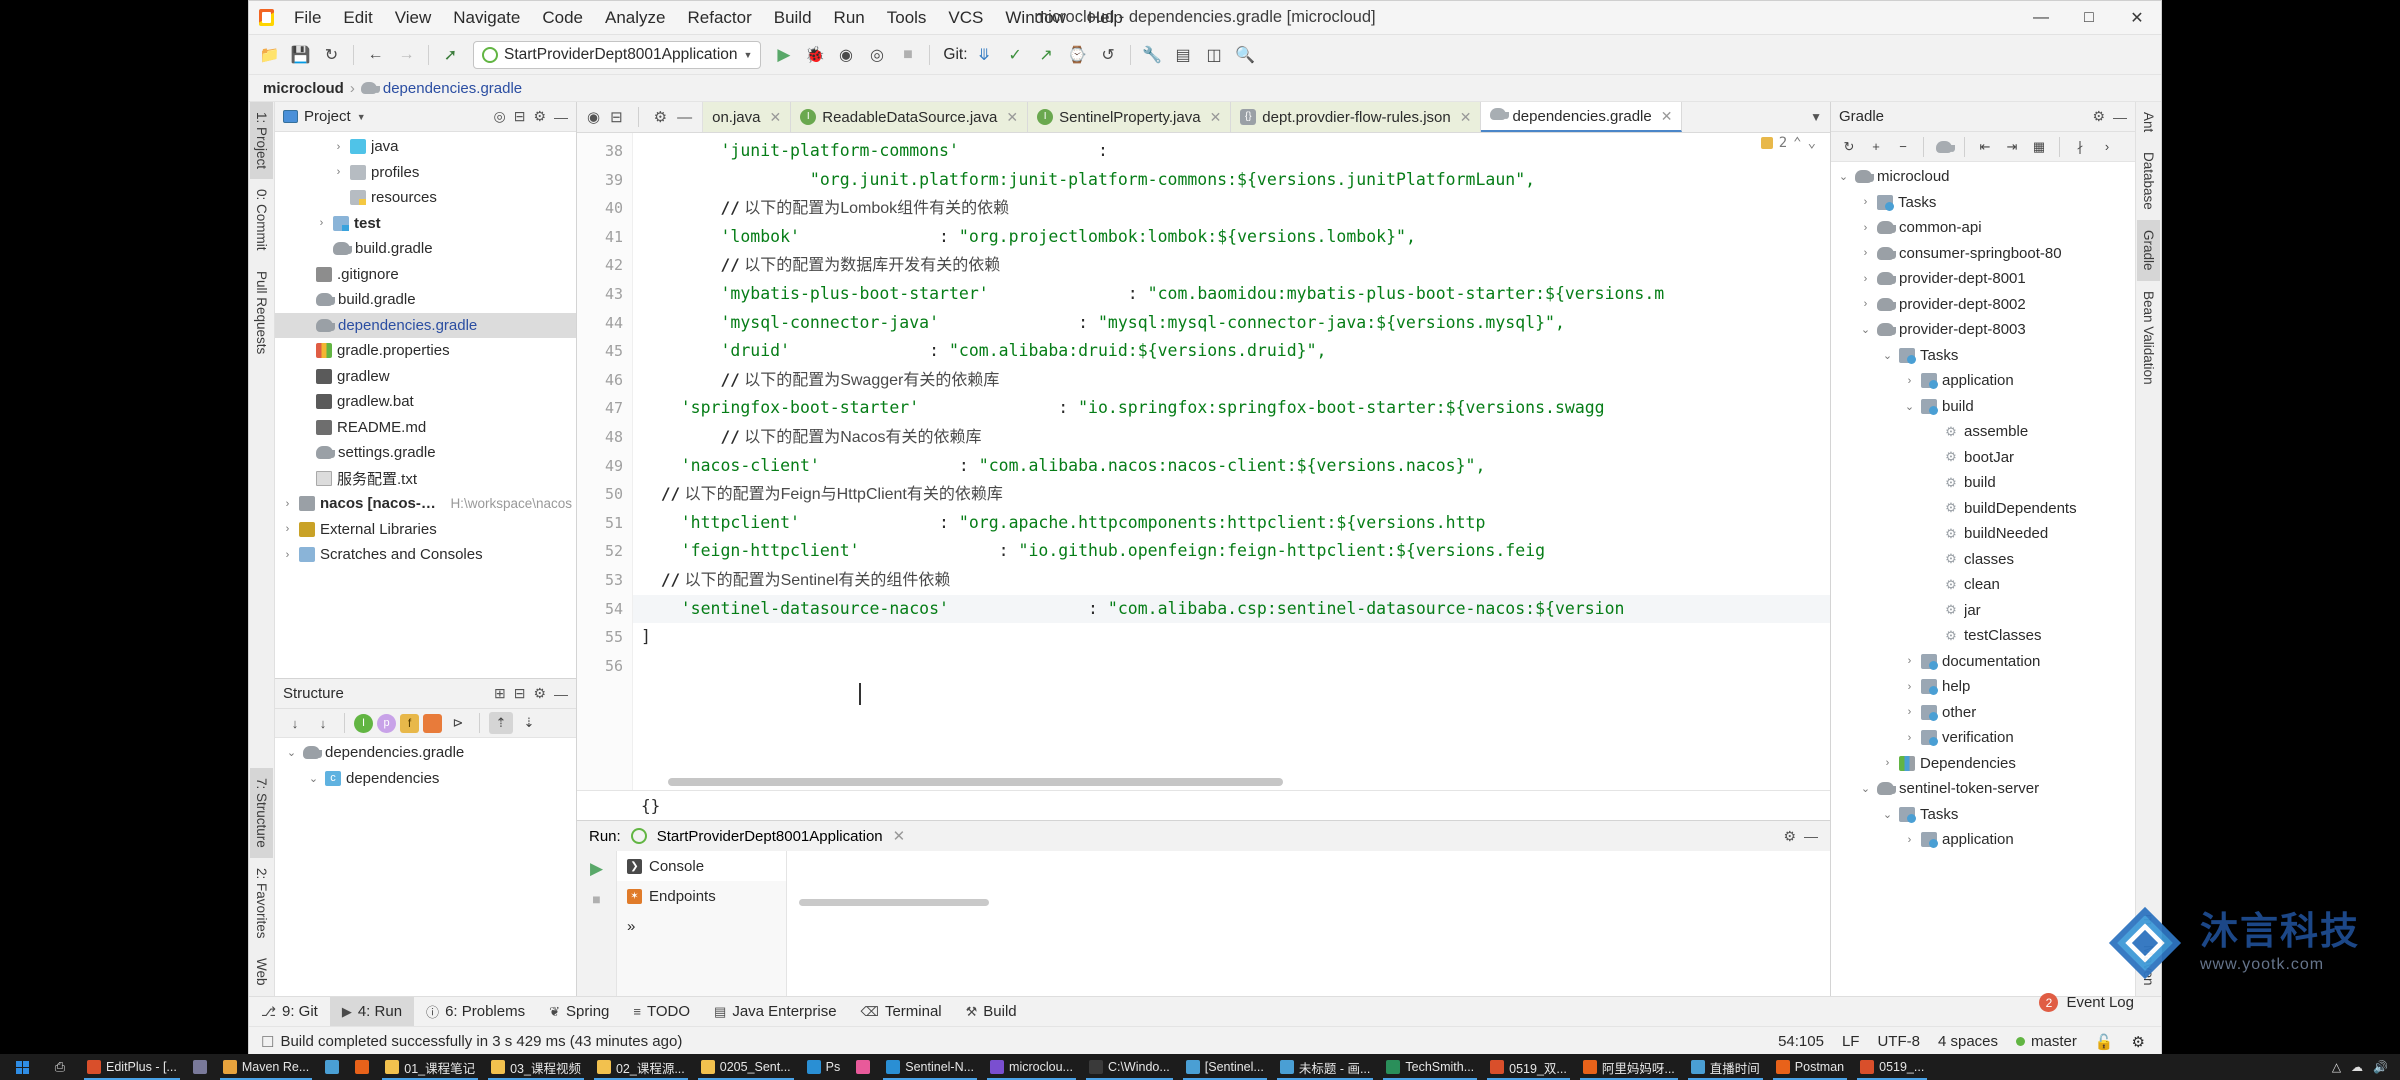 The width and height of the screenshot is (2400, 1080). Describe the element at coordinates (1231, 265) in the screenshot. I see `code-line: // 以下的配置为数据库开发有关的依赖` at that location.